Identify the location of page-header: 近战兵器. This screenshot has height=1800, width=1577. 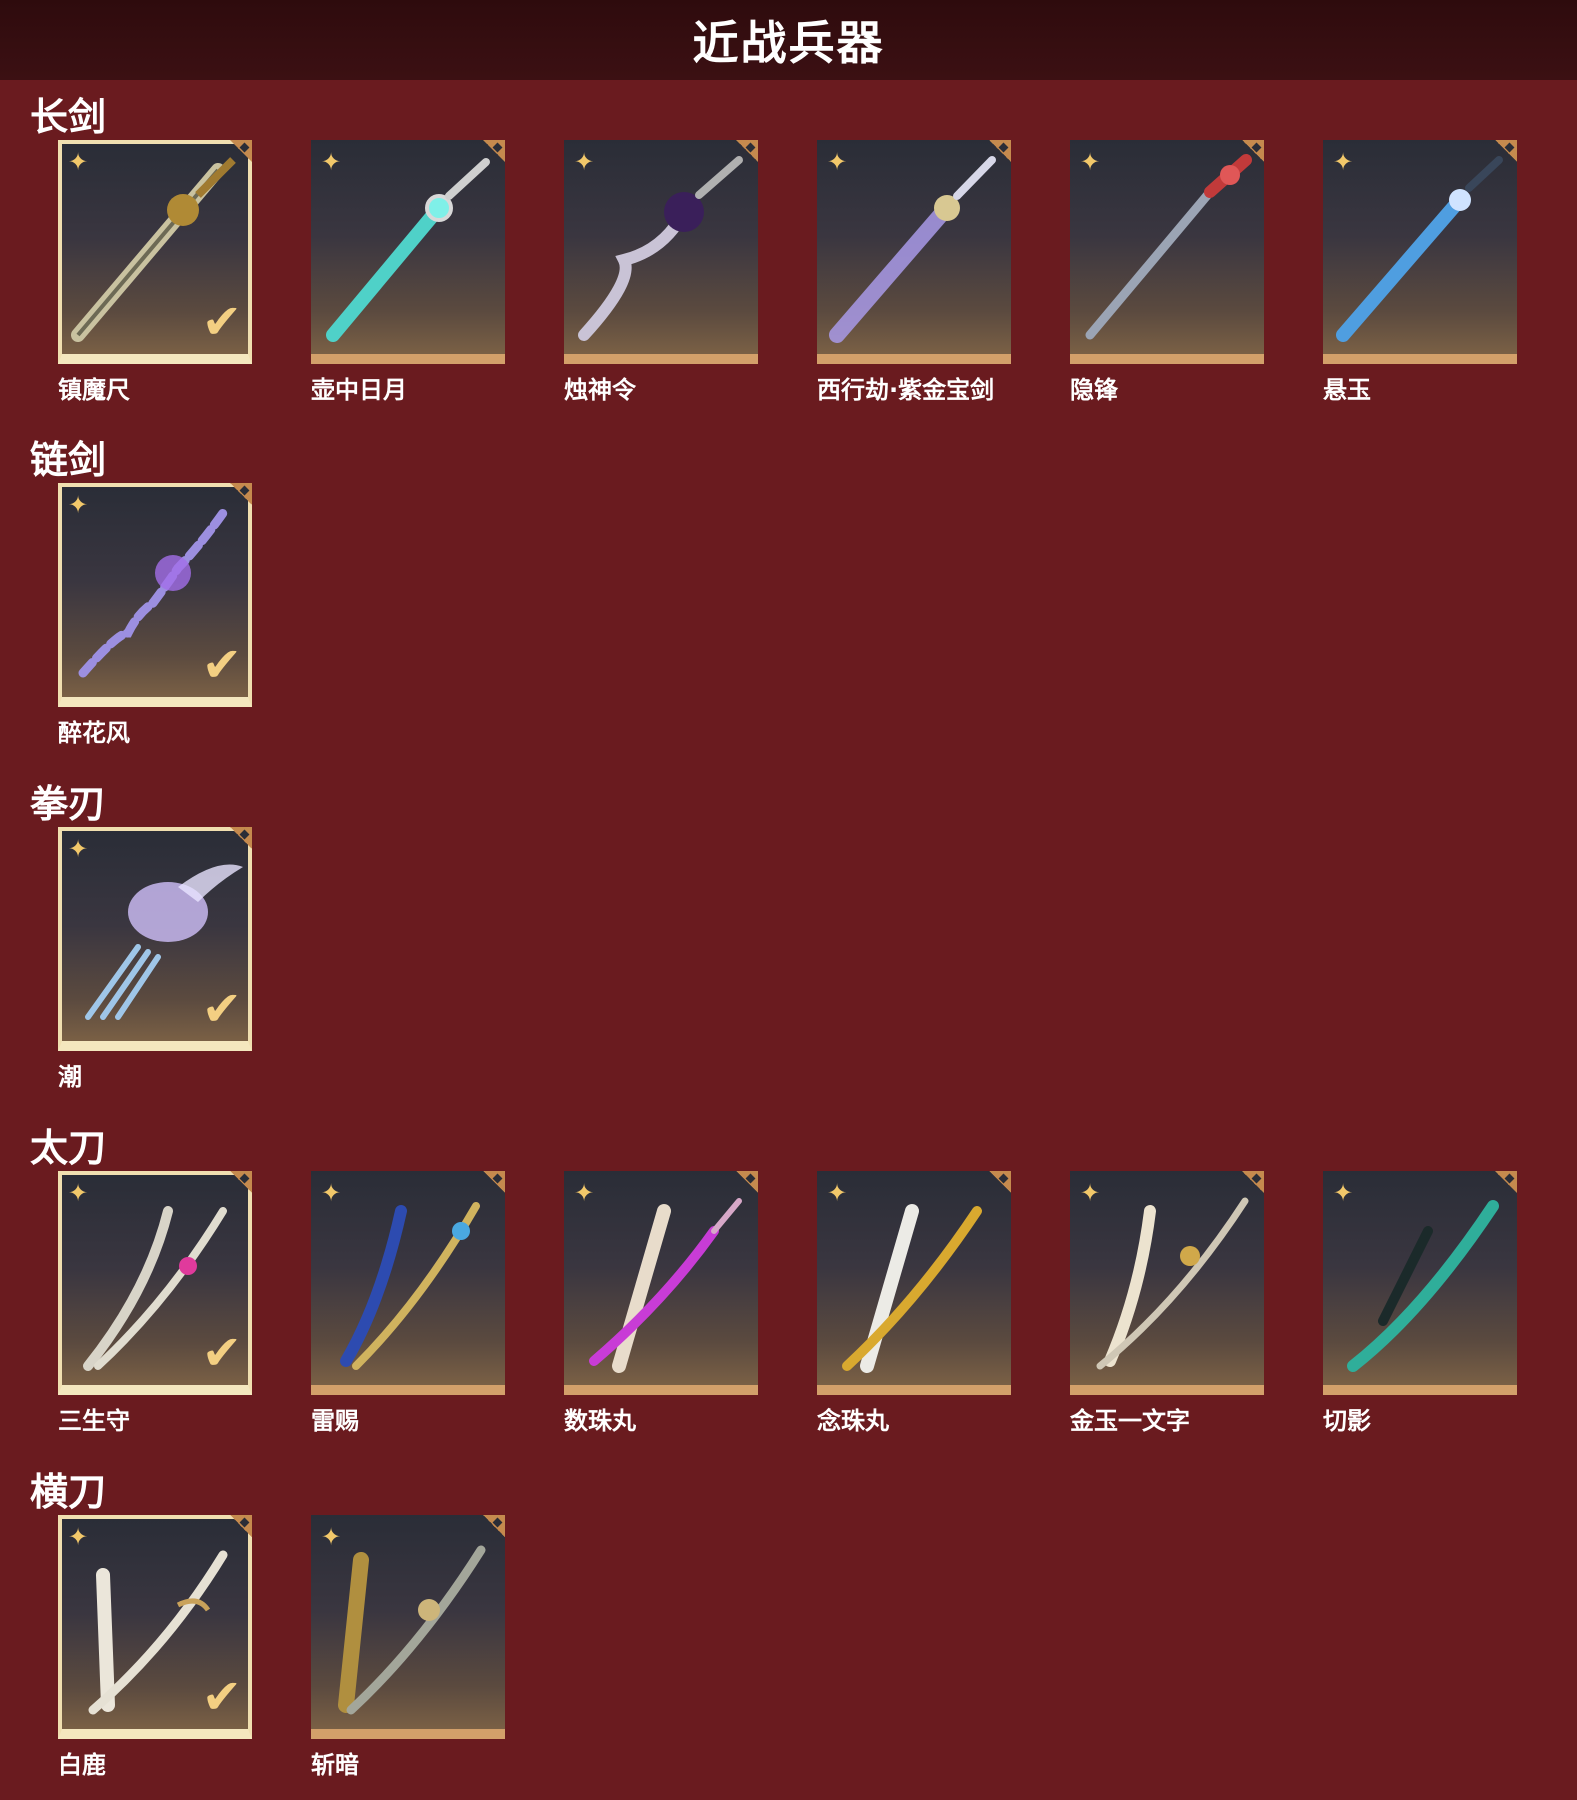
(788, 40).